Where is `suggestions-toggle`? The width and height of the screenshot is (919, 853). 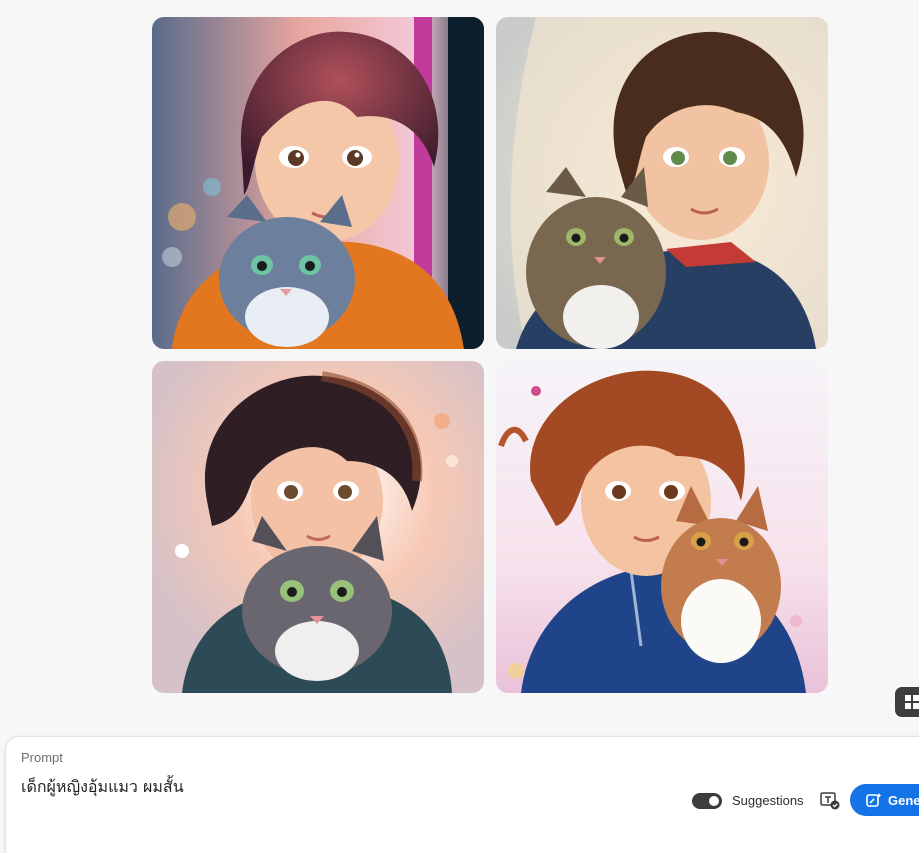 suggestions-toggle is located at coordinates (707, 801).